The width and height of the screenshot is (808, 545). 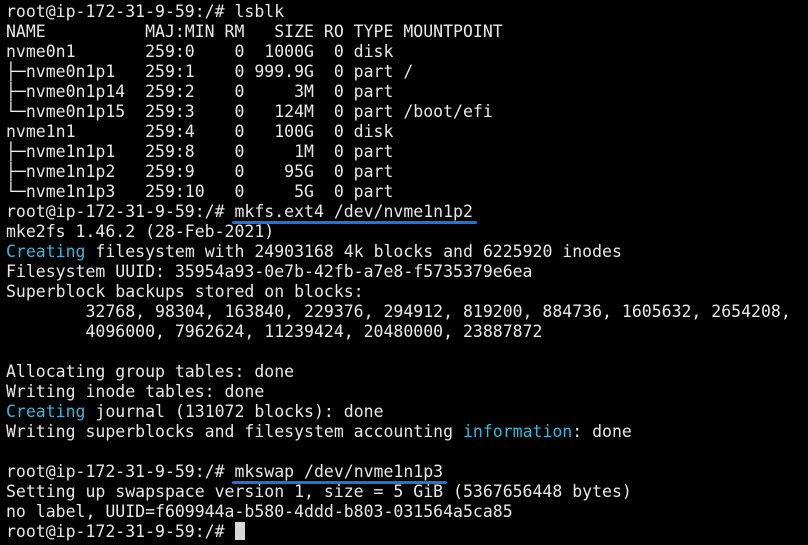 I want to click on text-cursor, so click(x=240, y=531).